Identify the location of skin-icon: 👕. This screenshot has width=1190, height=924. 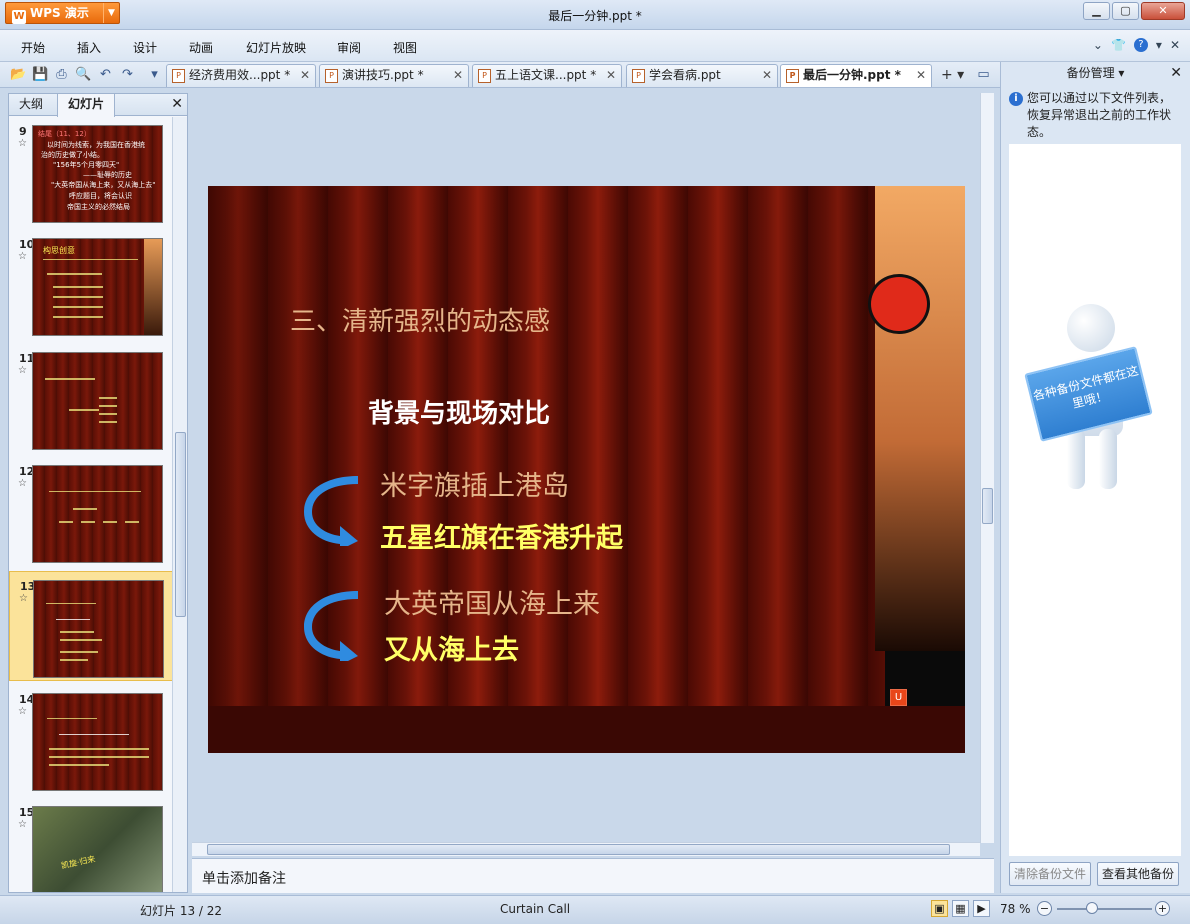
(1118, 45).